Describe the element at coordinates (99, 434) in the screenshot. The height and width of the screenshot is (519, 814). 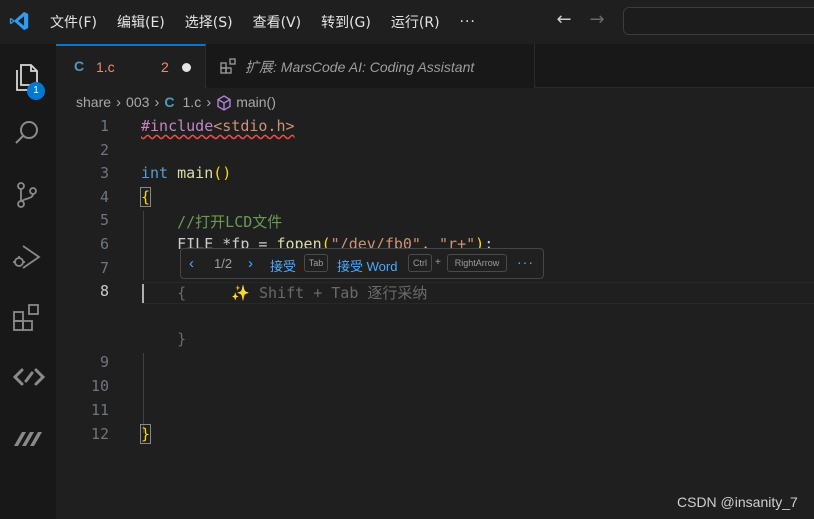
I see `line-number: 12` at that location.